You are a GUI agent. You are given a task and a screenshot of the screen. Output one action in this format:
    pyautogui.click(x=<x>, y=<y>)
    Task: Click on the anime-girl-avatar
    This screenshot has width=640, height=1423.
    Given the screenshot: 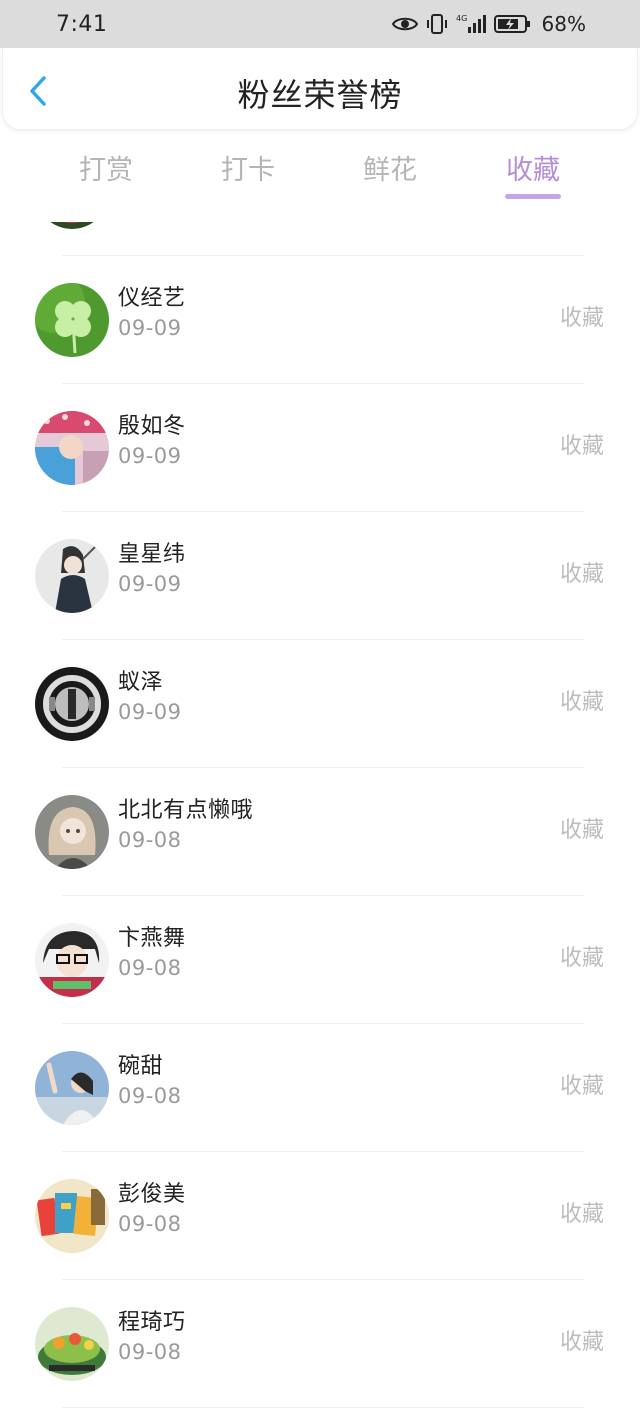 What is the action you would take?
    pyautogui.click(x=72, y=832)
    